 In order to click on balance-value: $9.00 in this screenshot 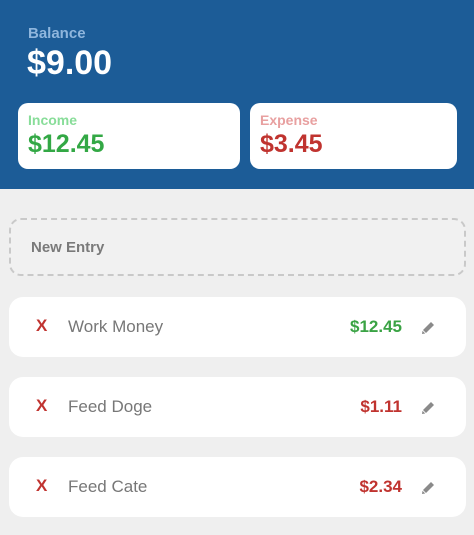, I will do `click(70, 63)`.